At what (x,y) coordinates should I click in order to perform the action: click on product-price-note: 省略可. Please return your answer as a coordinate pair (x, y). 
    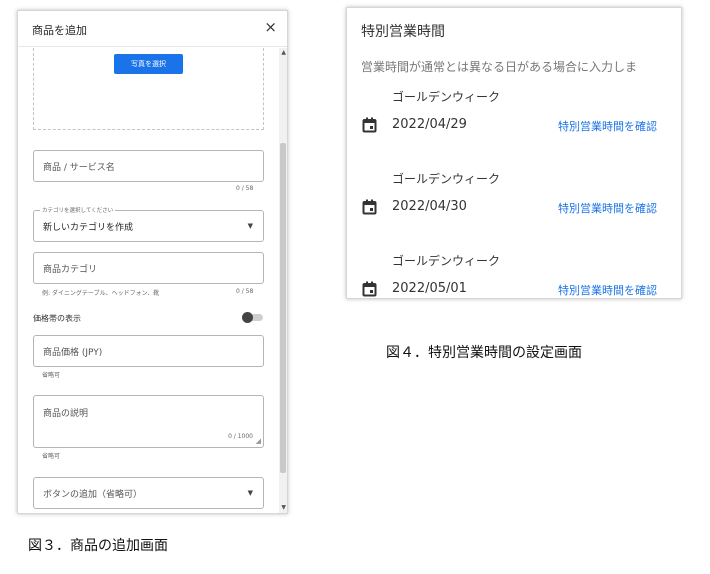
    Looking at the image, I should click on (51, 375).